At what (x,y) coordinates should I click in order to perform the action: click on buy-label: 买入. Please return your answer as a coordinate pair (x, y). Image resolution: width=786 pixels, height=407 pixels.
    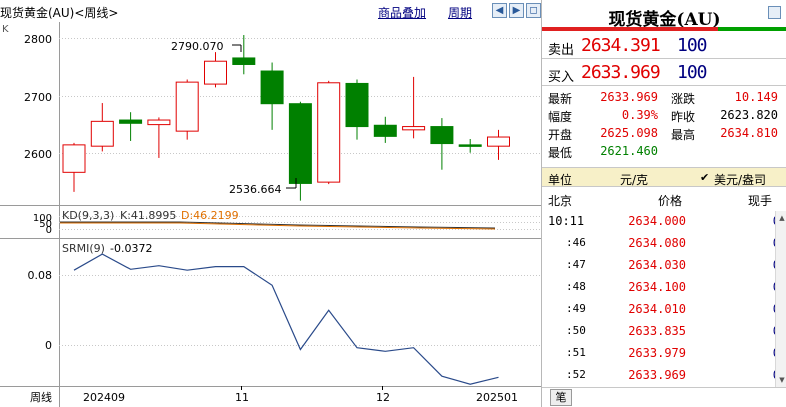
    Looking at the image, I should click on (561, 77).